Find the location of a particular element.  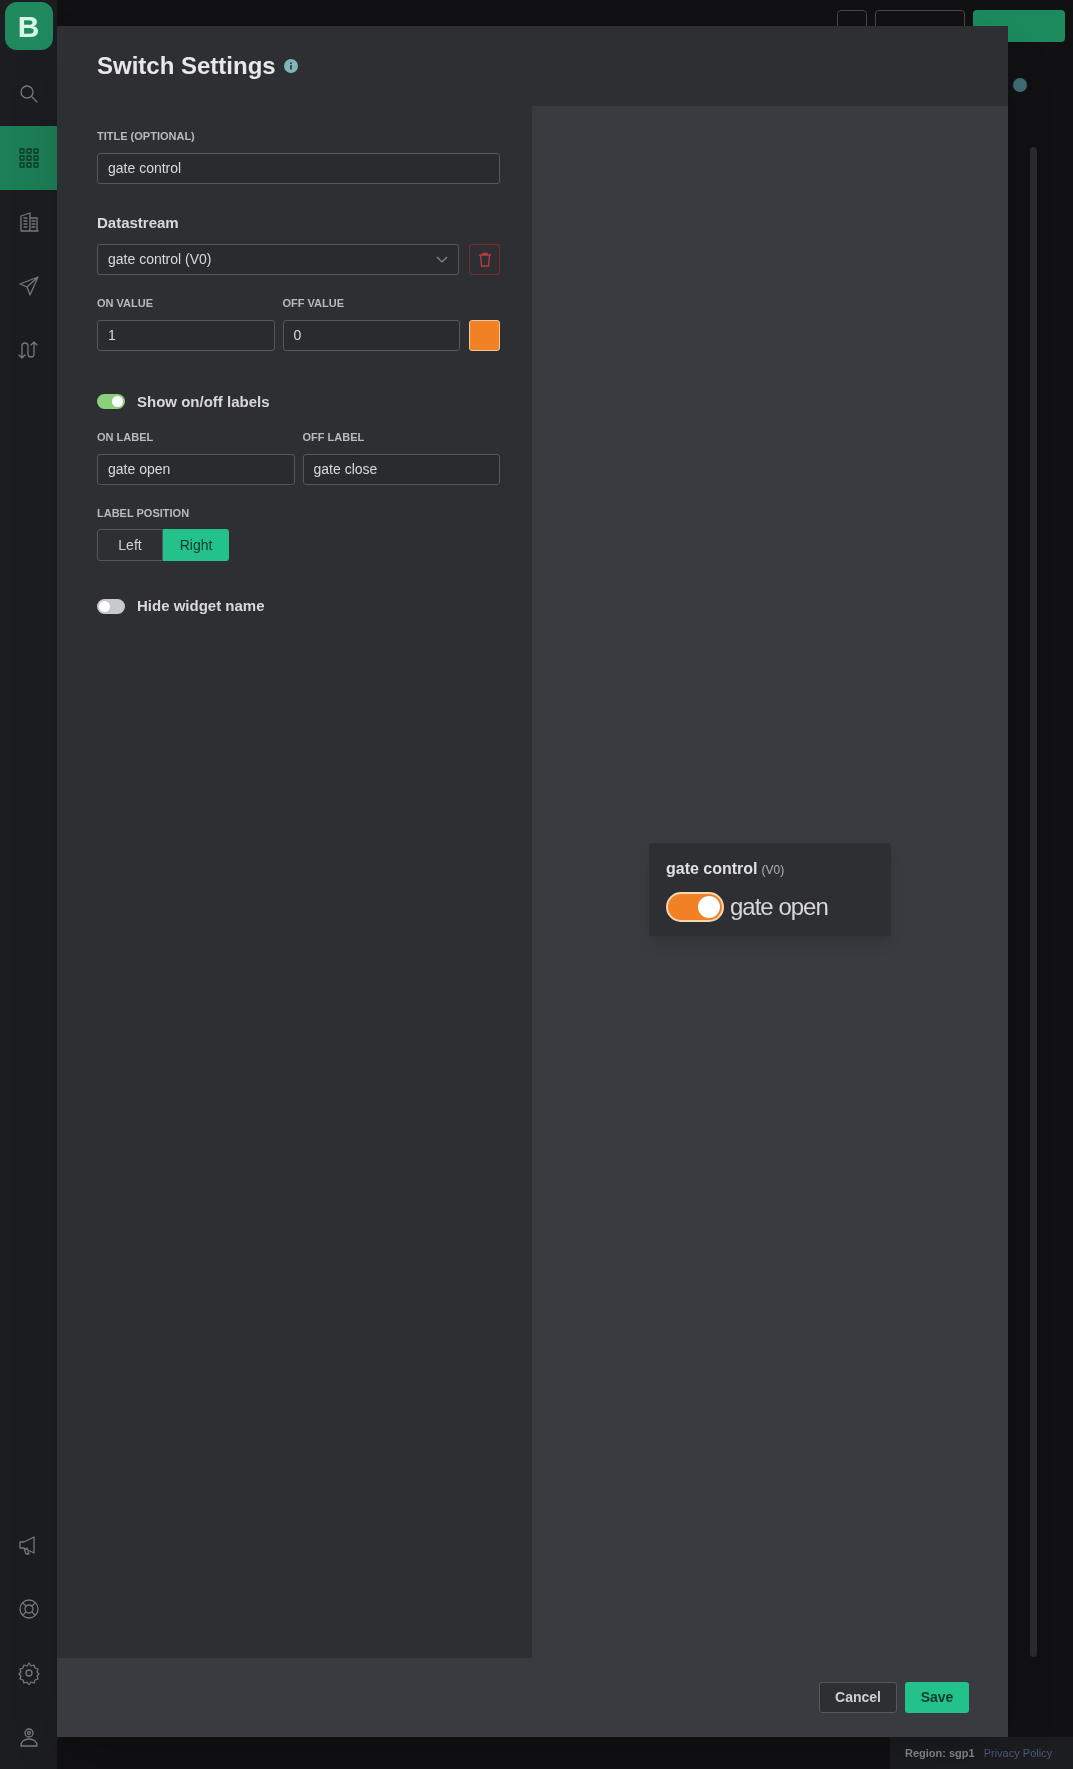

sidebar-item is located at coordinates (28, 158).